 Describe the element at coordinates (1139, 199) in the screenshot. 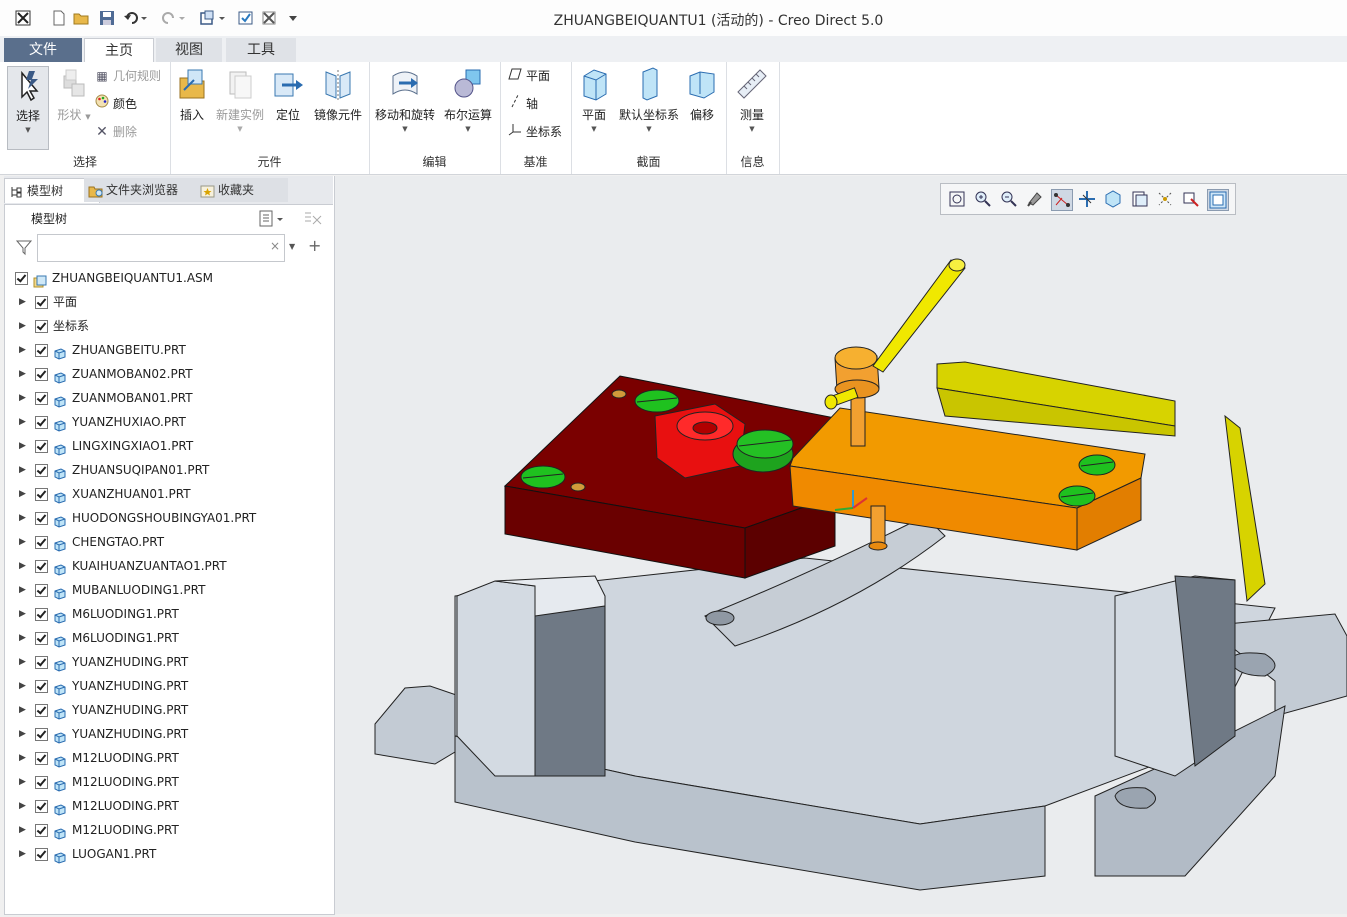

I see `display-style-icon` at that location.